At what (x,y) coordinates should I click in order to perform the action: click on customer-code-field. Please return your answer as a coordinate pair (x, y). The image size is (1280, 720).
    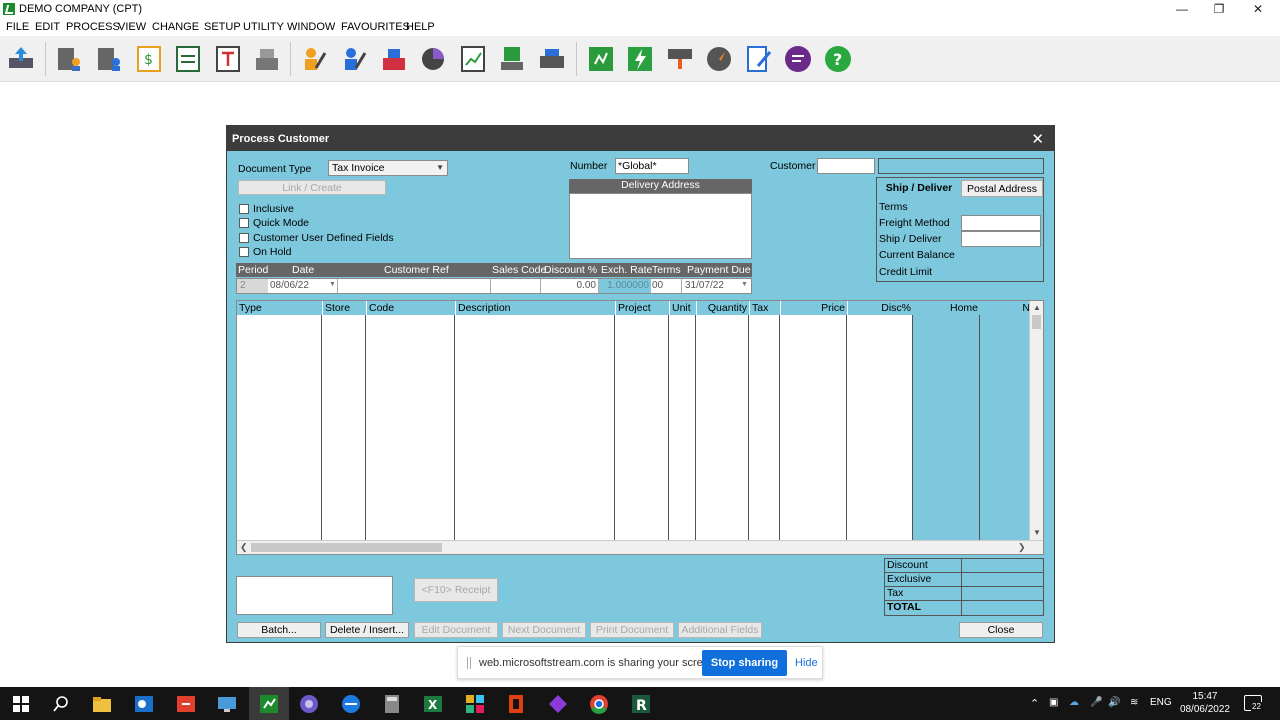
    Looking at the image, I should click on (846, 166).